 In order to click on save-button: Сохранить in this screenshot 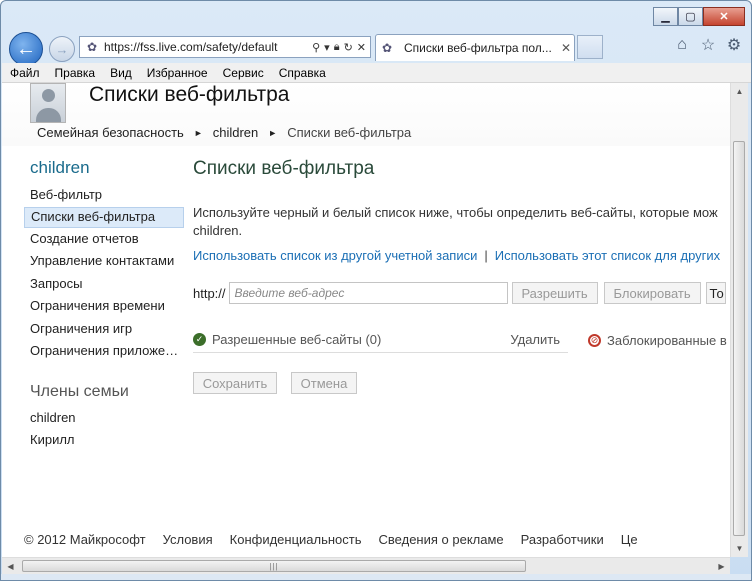, I will do `click(235, 383)`.